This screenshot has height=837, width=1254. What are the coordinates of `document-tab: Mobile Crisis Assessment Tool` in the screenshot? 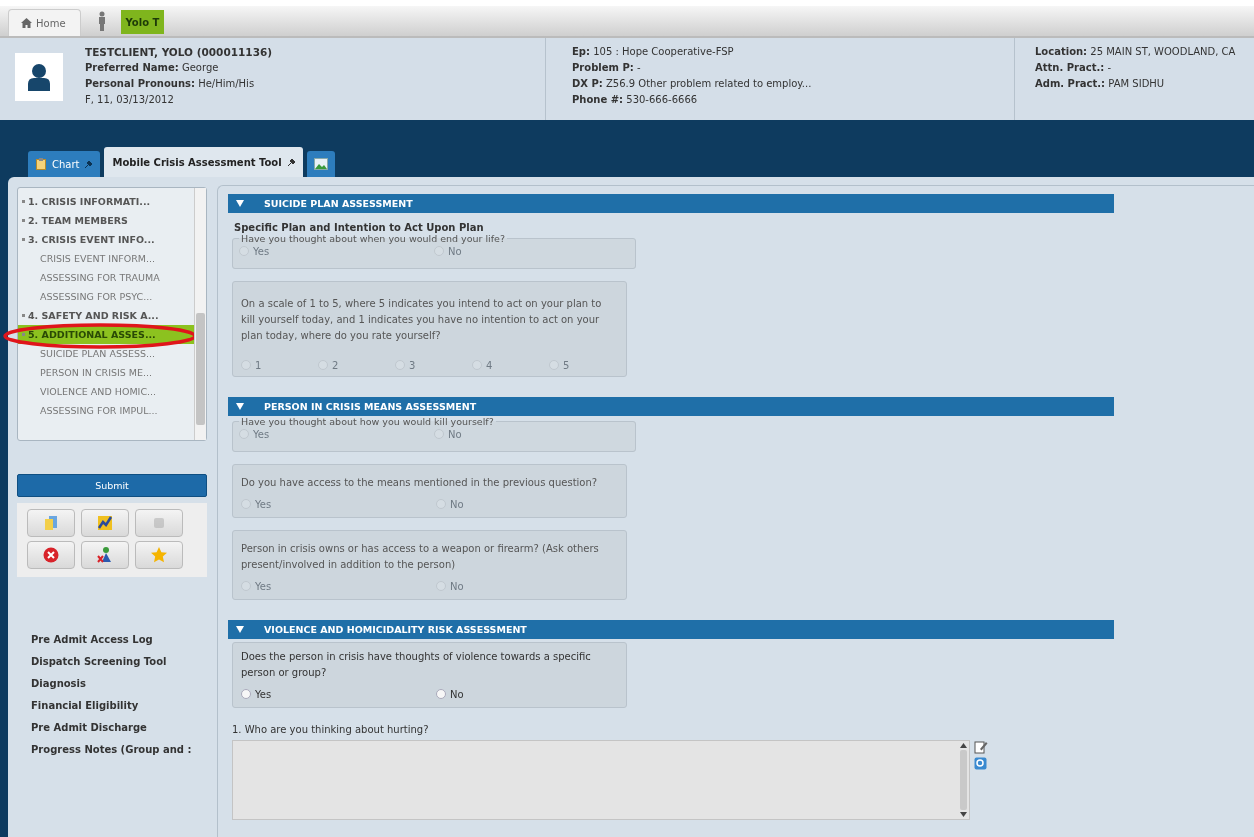 It's located at (203, 162).